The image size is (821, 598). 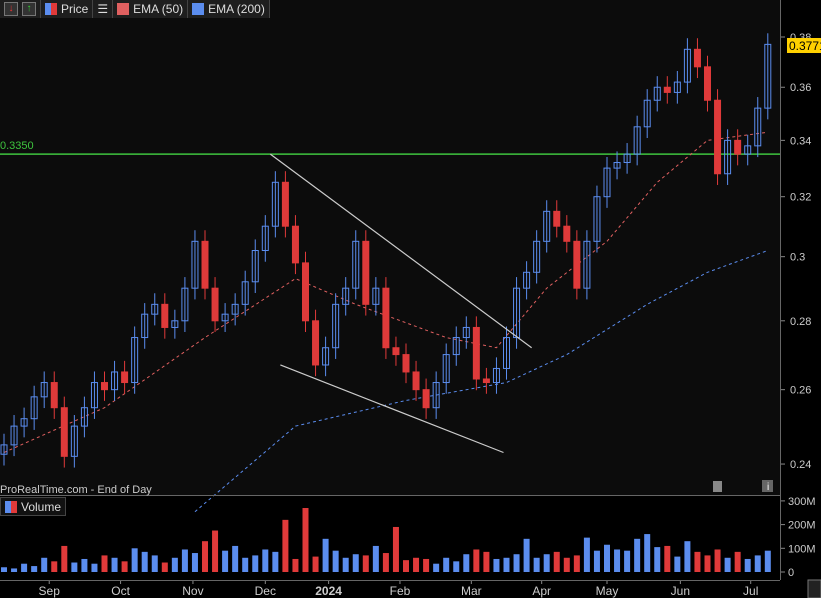 I want to click on scroll-icon, so click(x=814, y=588).